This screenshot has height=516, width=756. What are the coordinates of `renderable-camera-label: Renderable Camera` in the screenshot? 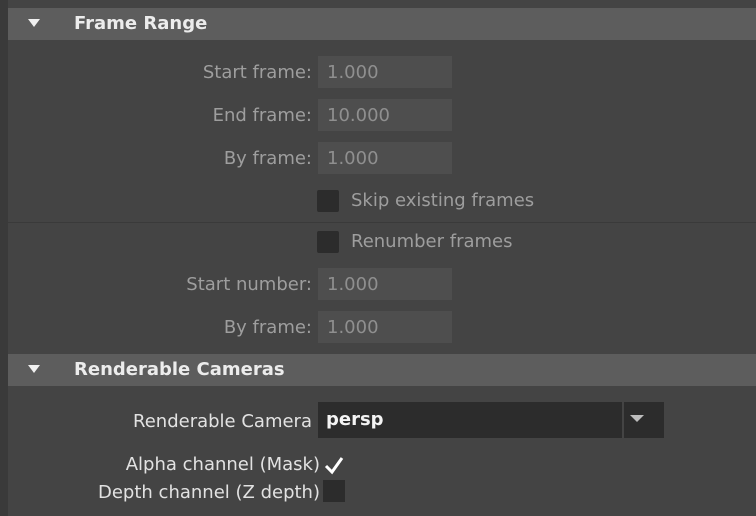 It's located at (222, 421).